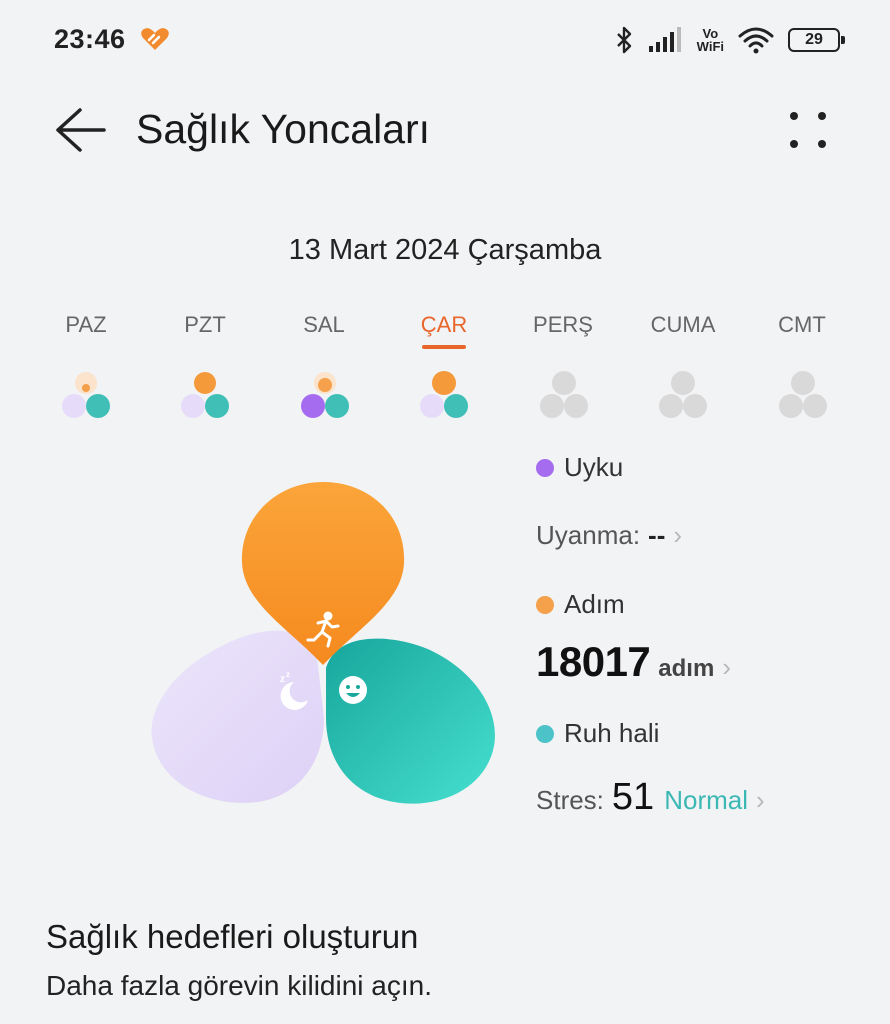 The width and height of the screenshot is (890, 1024). What do you see at coordinates (805, 131) in the screenshot?
I see `more-dots-icon` at bounding box center [805, 131].